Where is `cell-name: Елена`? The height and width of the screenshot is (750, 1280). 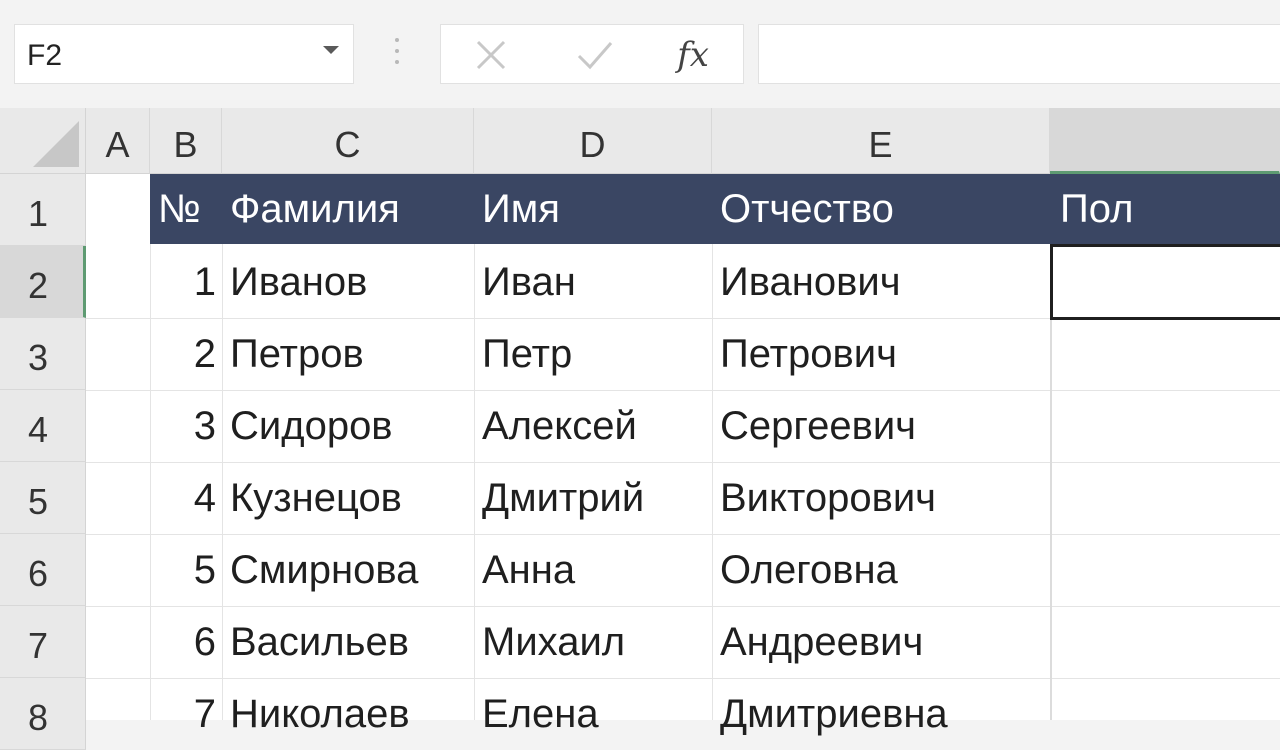 cell-name: Елена is located at coordinates (540, 714).